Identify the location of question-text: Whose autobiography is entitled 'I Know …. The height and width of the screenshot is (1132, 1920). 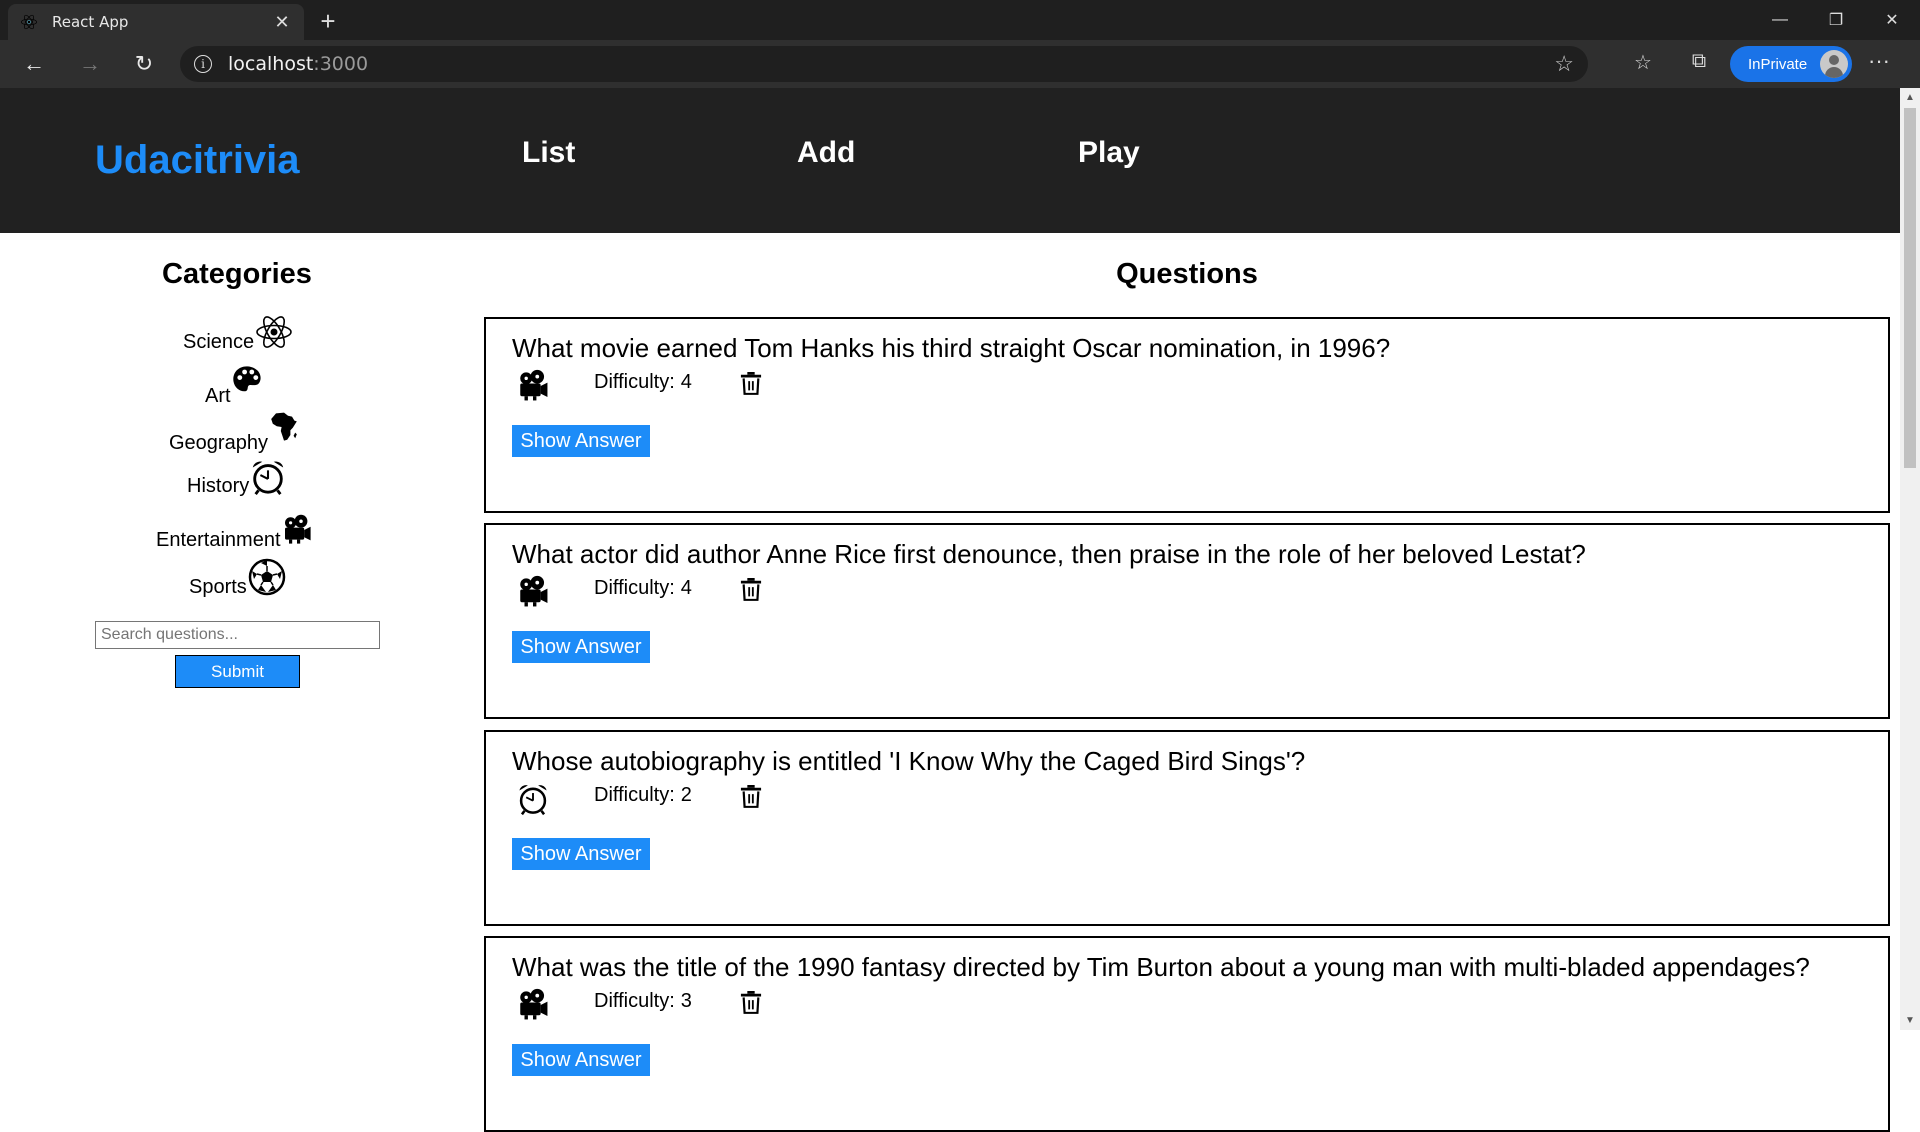
(909, 761).